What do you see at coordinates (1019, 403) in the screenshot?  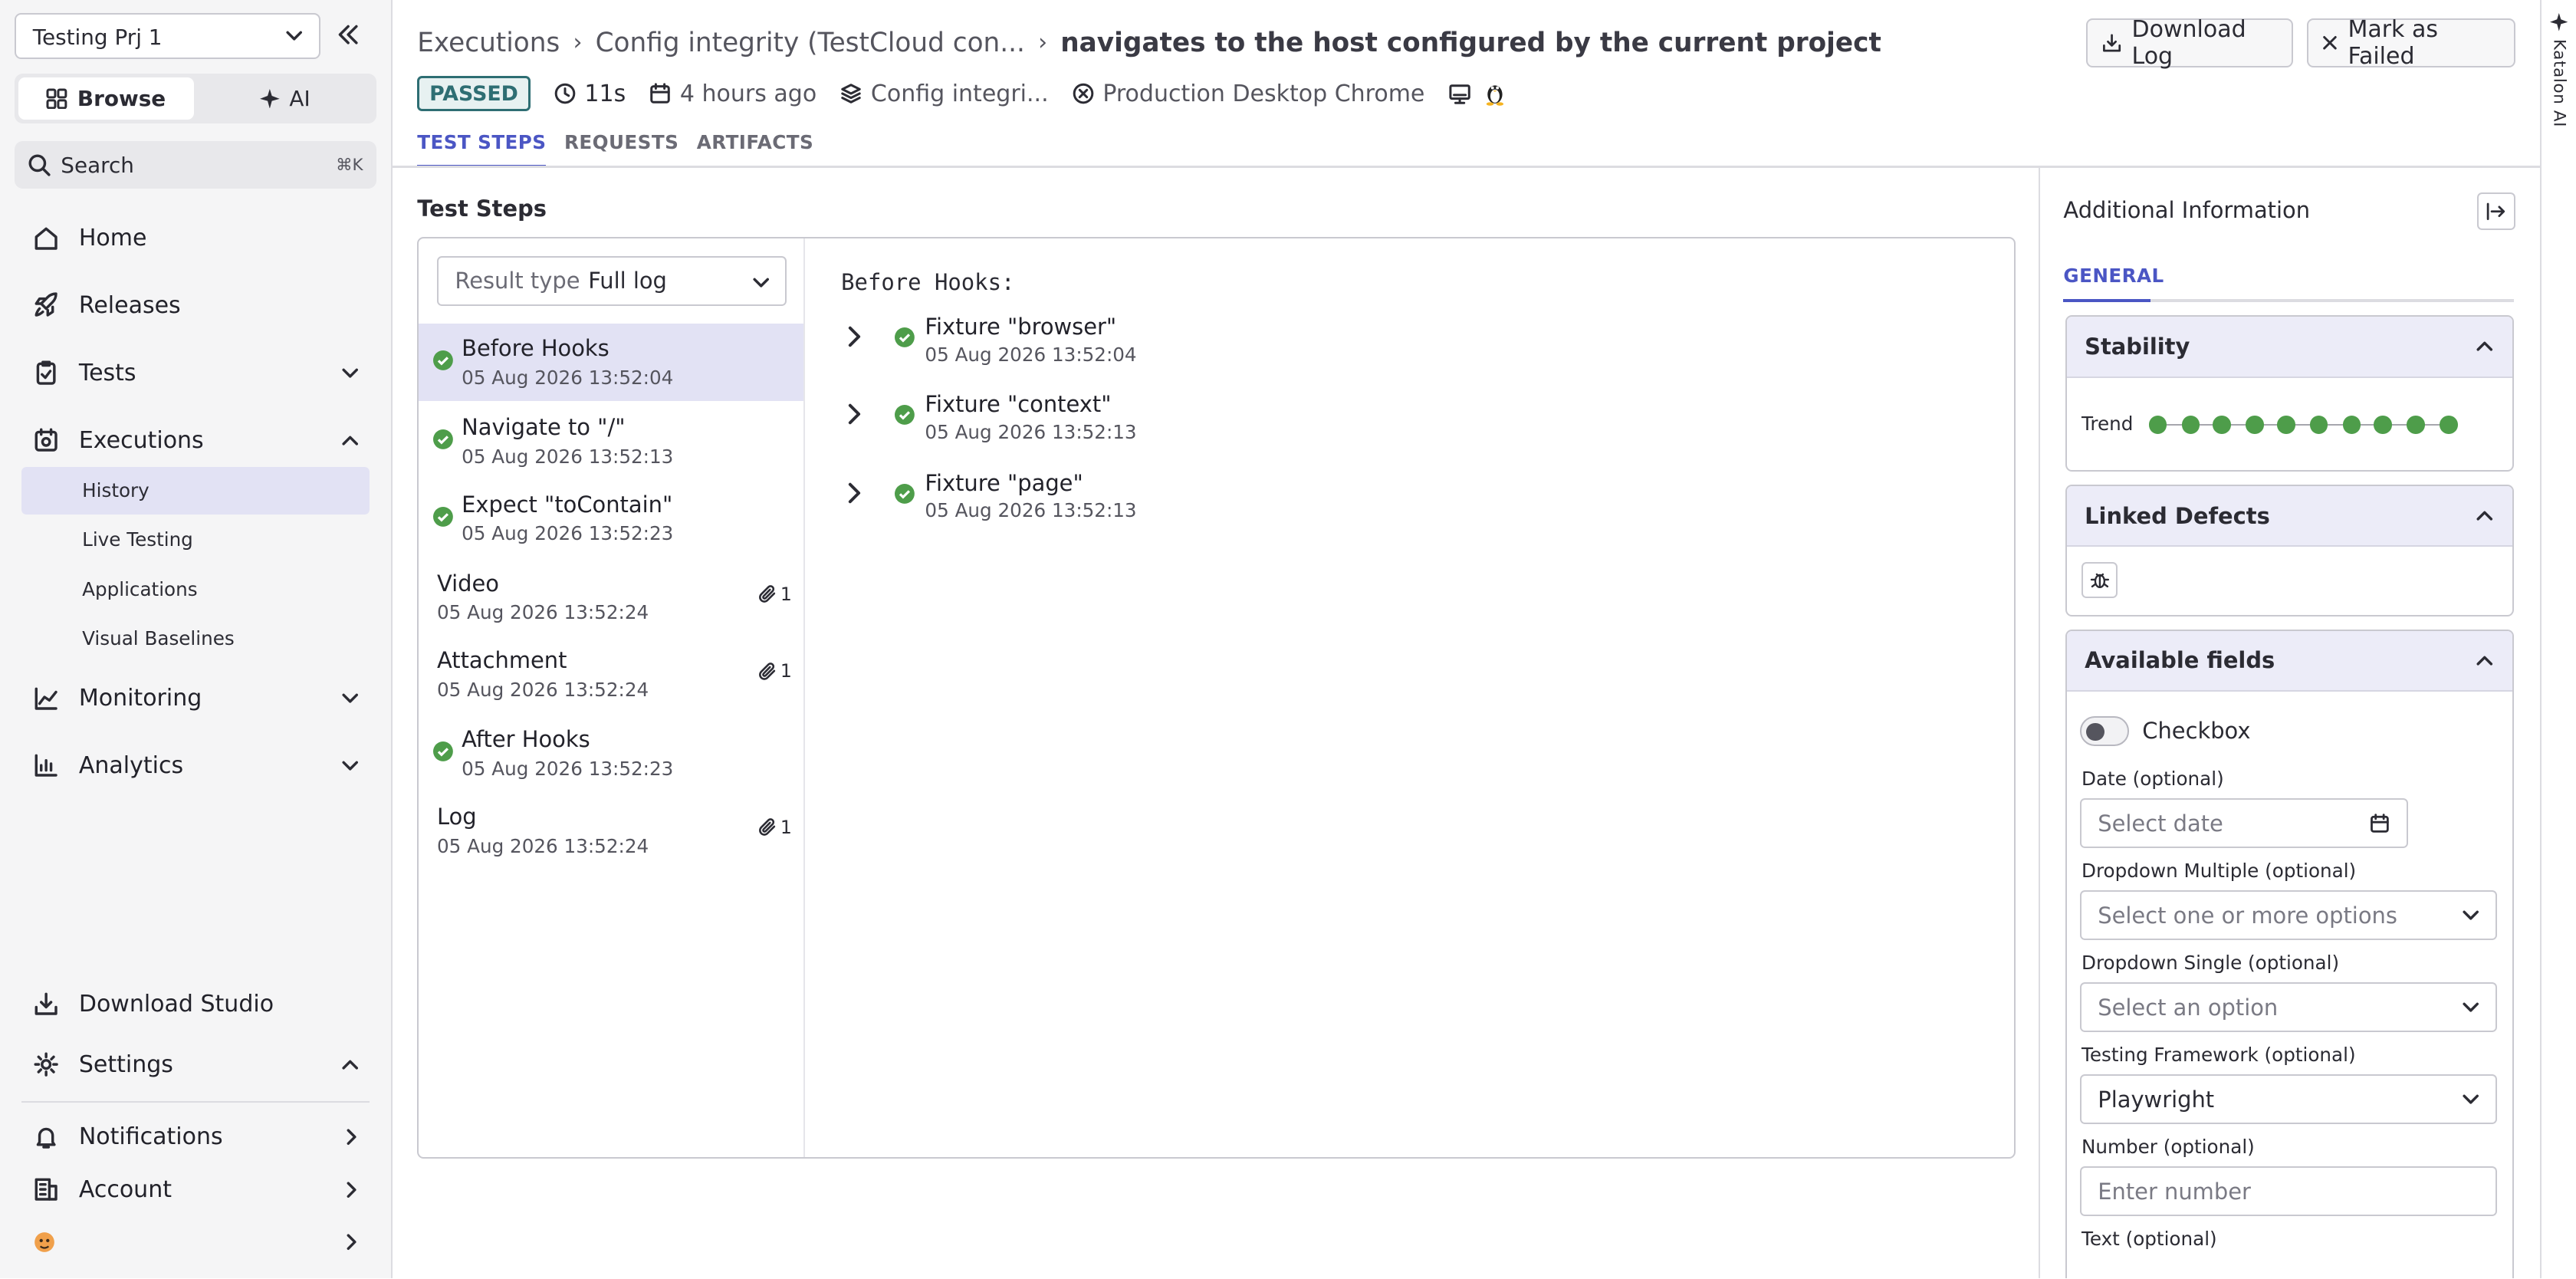 I see `fixture-name: Fixture "context"` at bounding box center [1019, 403].